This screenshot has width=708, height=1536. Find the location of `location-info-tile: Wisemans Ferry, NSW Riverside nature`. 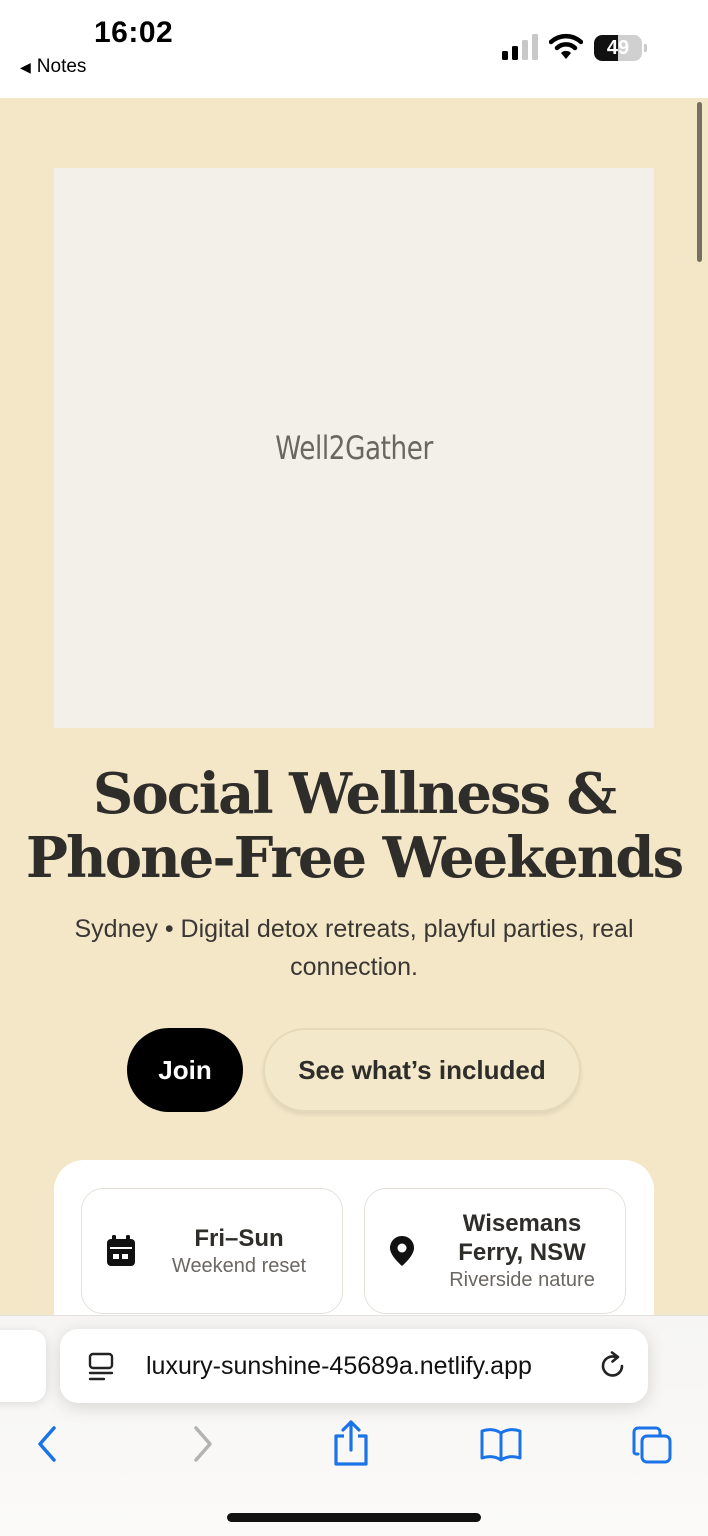

location-info-tile: Wisemans Ferry, NSW Riverside nature is located at coordinates (495, 1251).